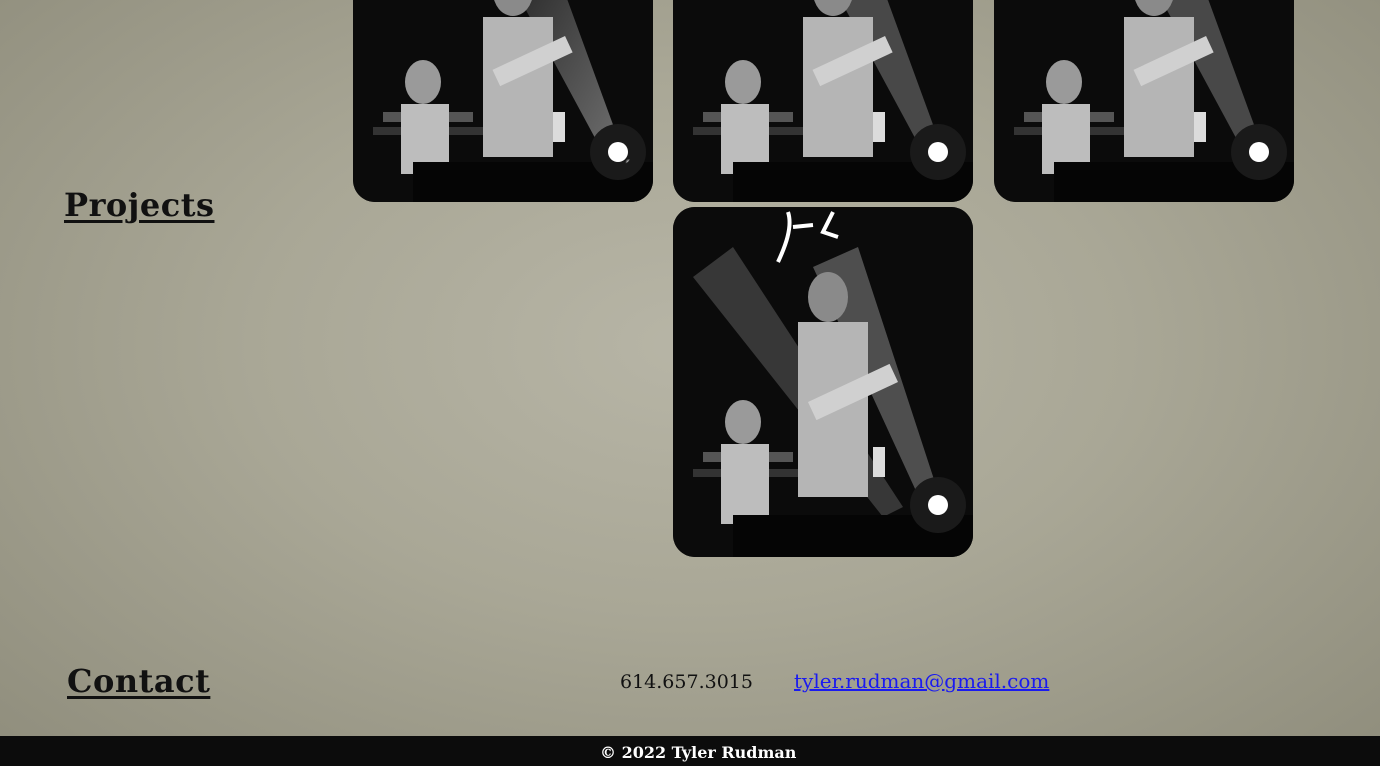 This screenshot has width=1380, height=766. What do you see at coordinates (921, 681) in the screenshot?
I see `email-link: tyler.rudman@gmail.com` at bounding box center [921, 681].